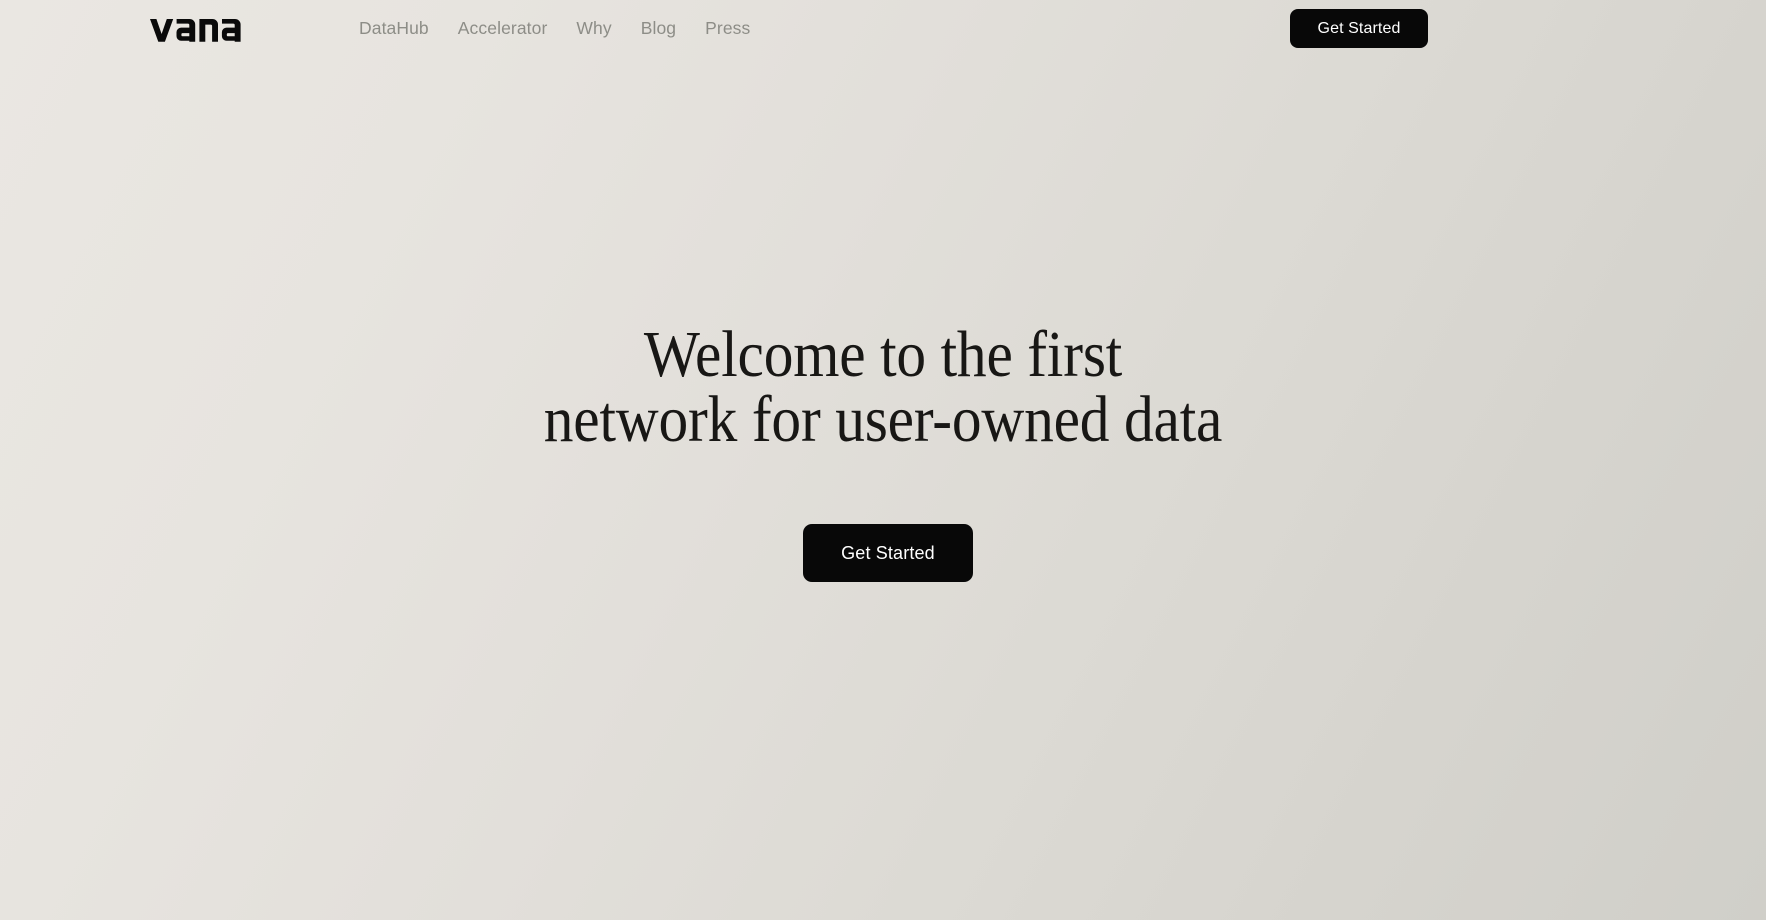  I want to click on main-navigation: DataHub Accelerator Why Blog Press, so click(554, 28).